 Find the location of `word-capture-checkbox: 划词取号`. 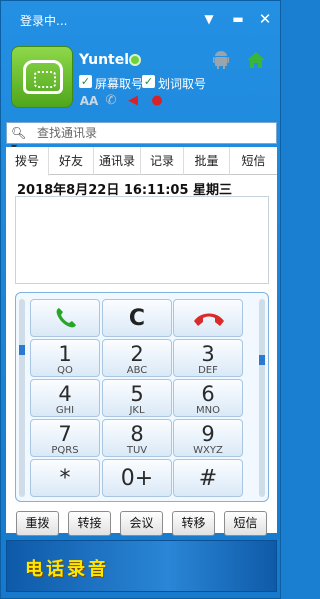

word-capture-checkbox: 划词取号 is located at coordinates (174, 83).